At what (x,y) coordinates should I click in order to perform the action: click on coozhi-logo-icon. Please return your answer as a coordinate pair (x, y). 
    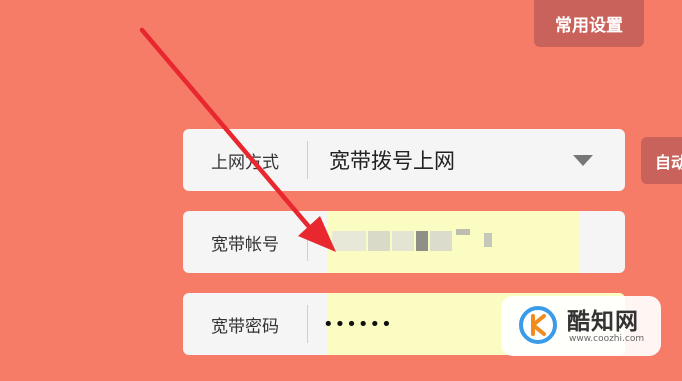
    Looking at the image, I should click on (538, 325).